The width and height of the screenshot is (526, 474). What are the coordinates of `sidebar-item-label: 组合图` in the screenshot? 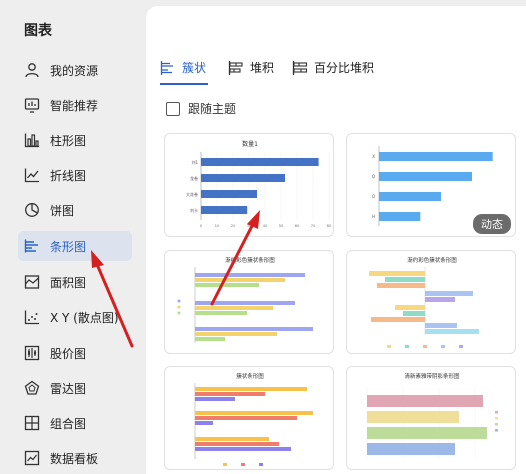 It's located at (68, 423).